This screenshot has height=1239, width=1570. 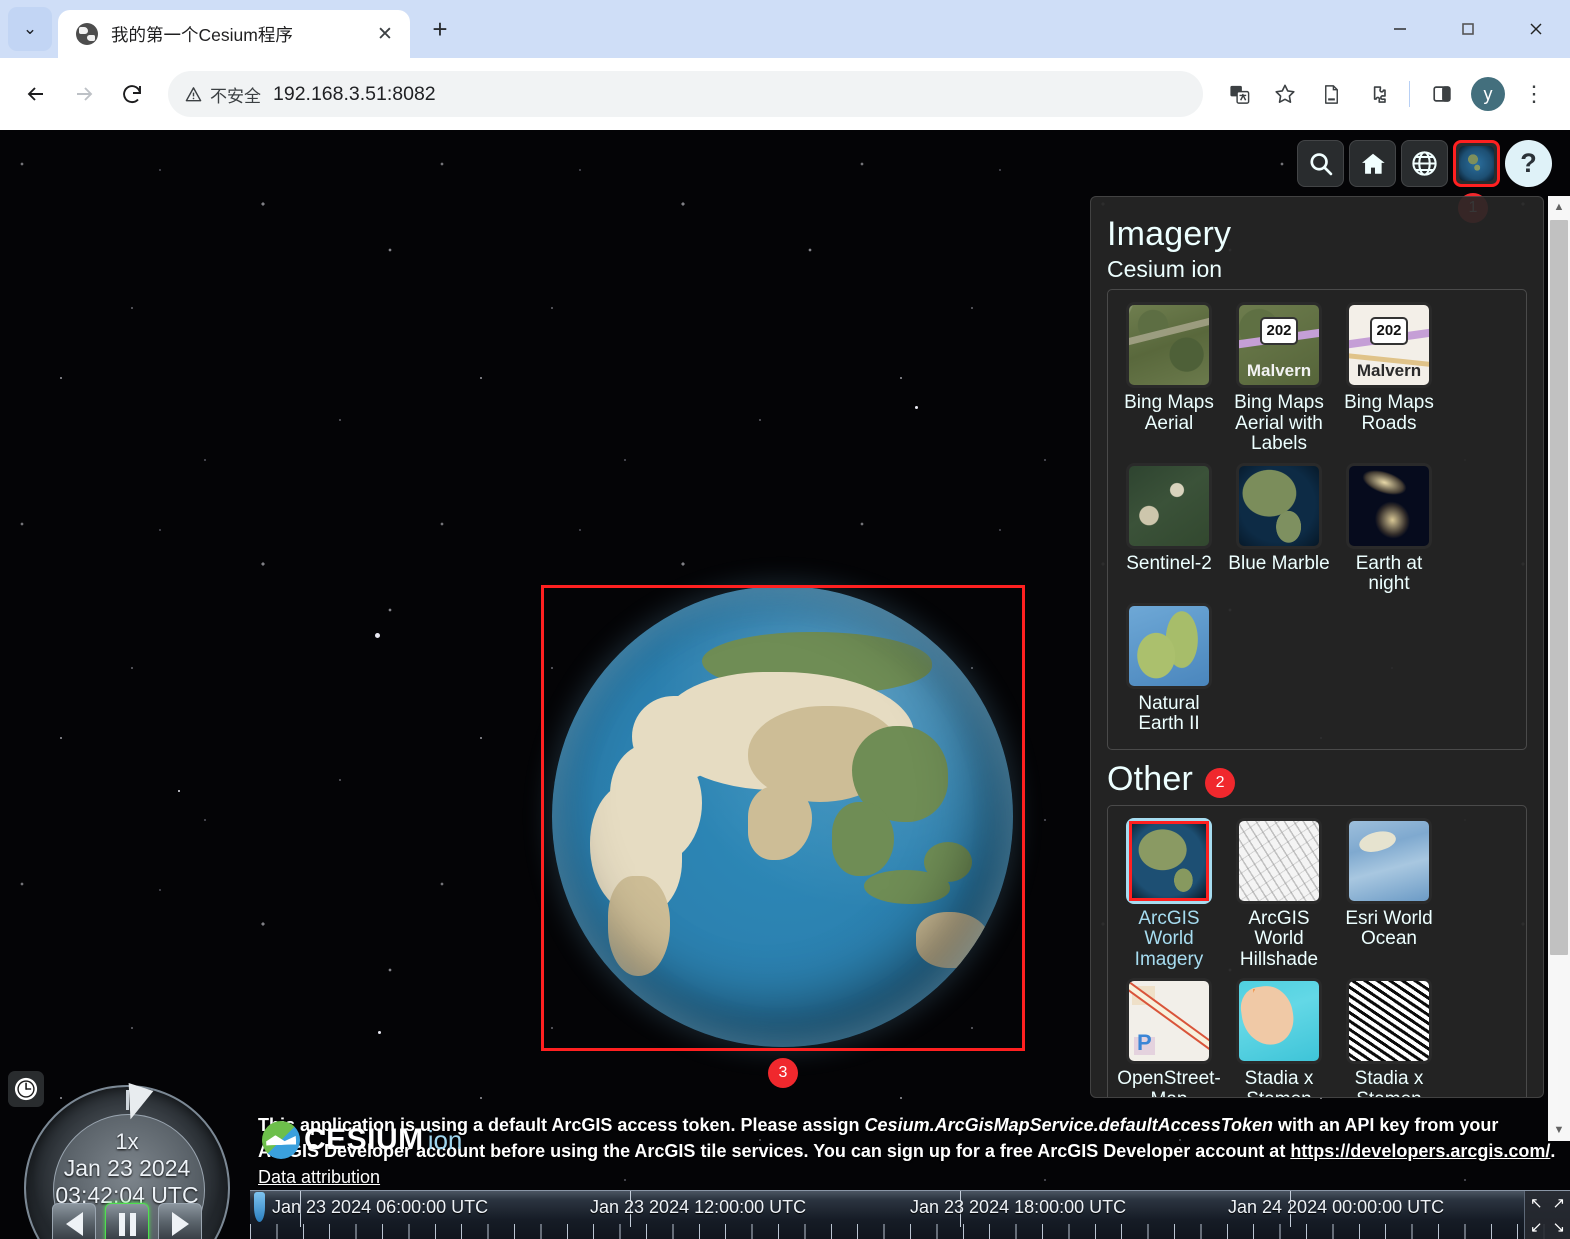 I want to click on picker-scrollbar: ▲ ▼, so click(x=1559, y=668).